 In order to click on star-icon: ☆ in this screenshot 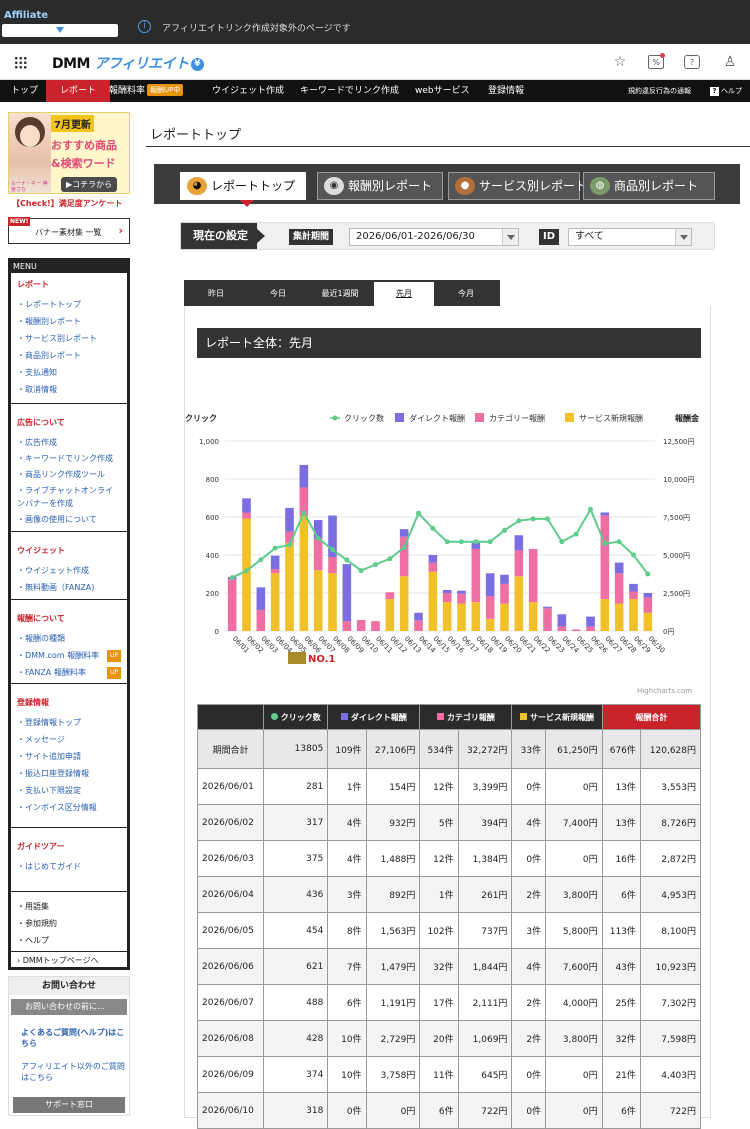, I will do `click(620, 62)`.